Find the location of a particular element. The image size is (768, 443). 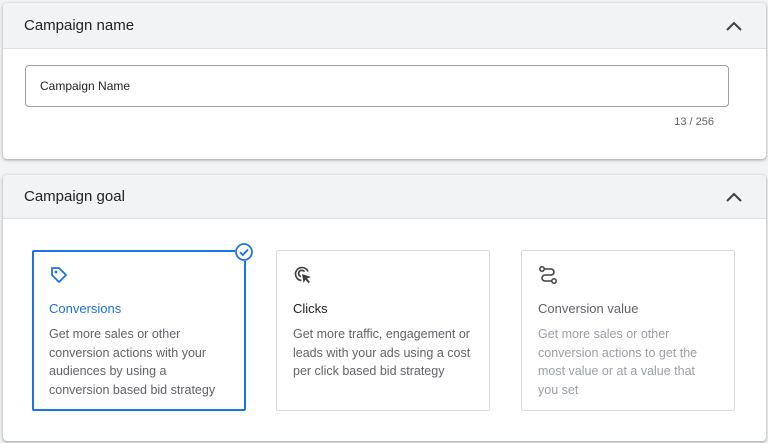

collapse-campaign-goal-button is located at coordinates (734, 197).